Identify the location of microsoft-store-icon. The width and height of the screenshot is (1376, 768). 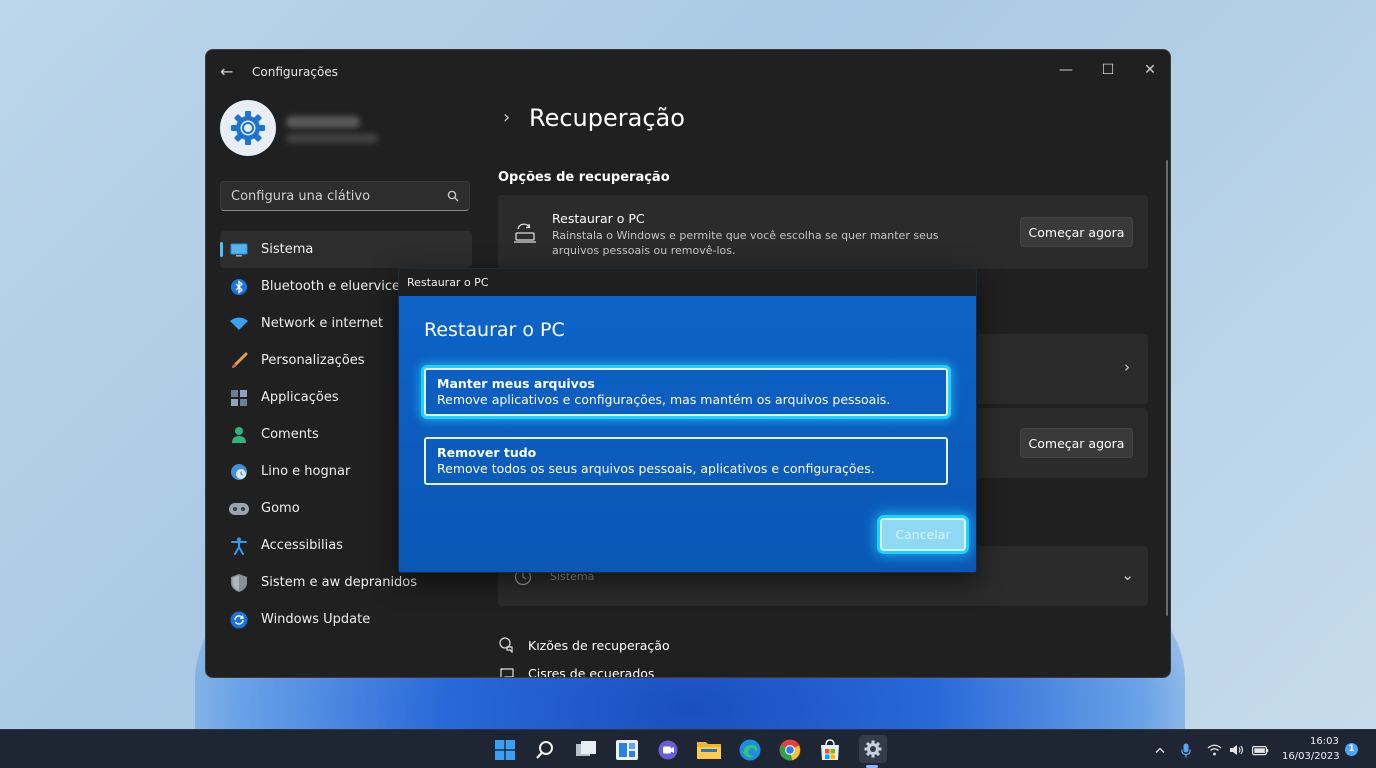
(830, 750).